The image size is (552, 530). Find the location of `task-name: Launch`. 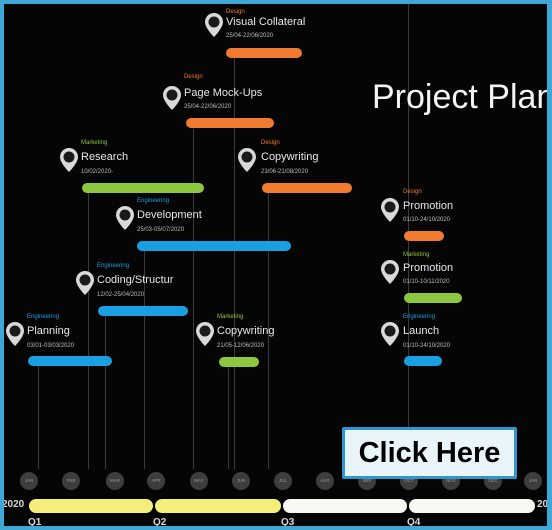

task-name: Launch is located at coordinates (421, 331).